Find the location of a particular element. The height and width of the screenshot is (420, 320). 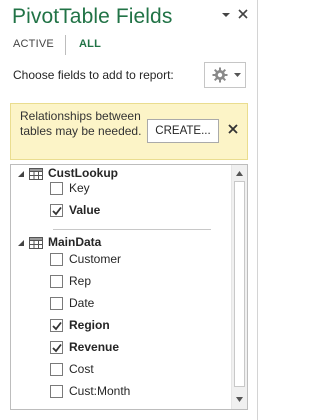

field-label: Customer is located at coordinates (95, 259).